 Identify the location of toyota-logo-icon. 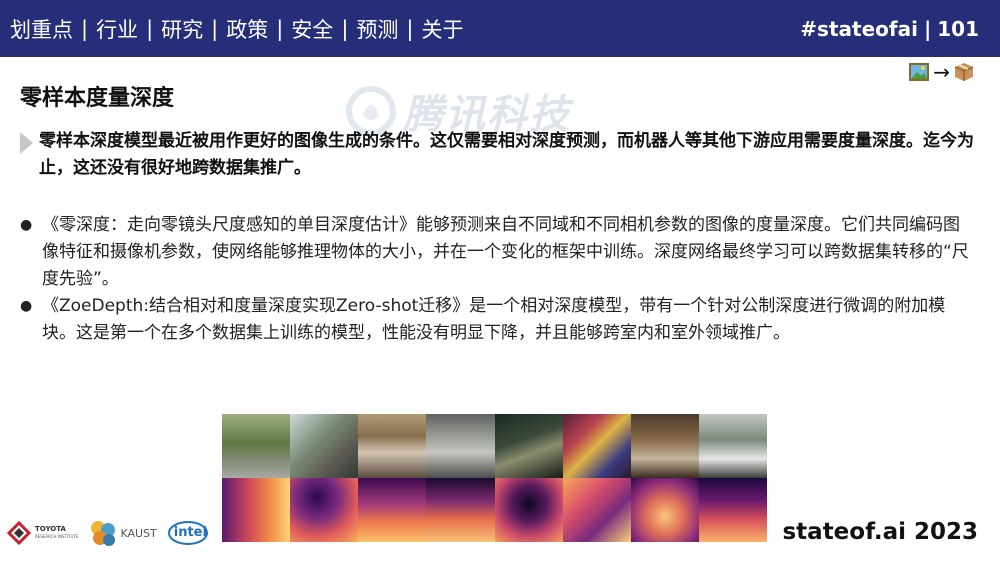
(19, 533).